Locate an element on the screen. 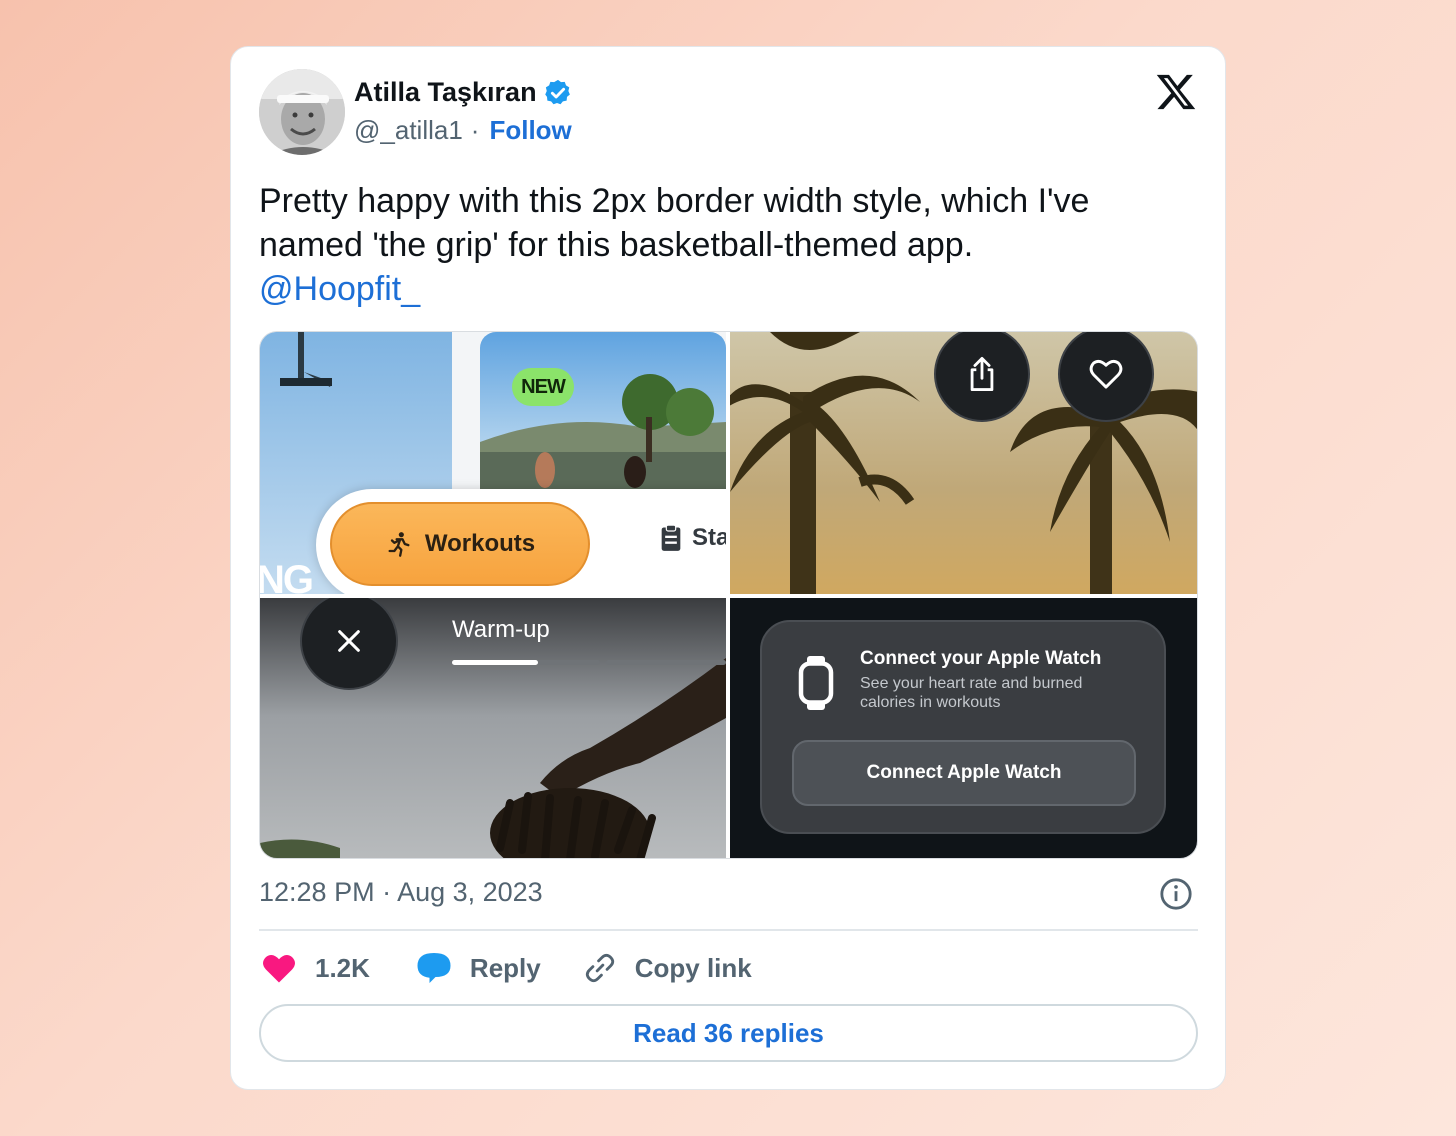 The width and height of the screenshot is (1456, 1136). heart-icon is located at coordinates (1106, 374).